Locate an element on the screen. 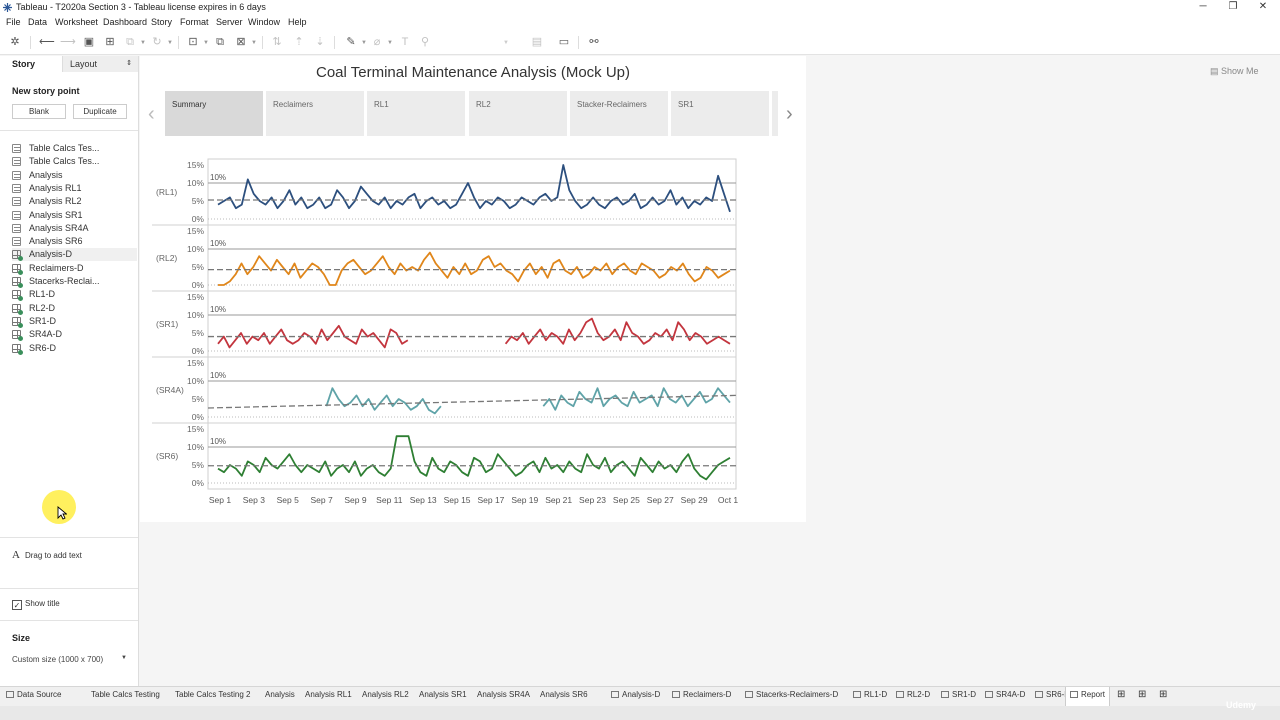 This screenshot has height=720, width=1280. sheet-tab: Analysis RL1 is located at coordinates (328, 694).